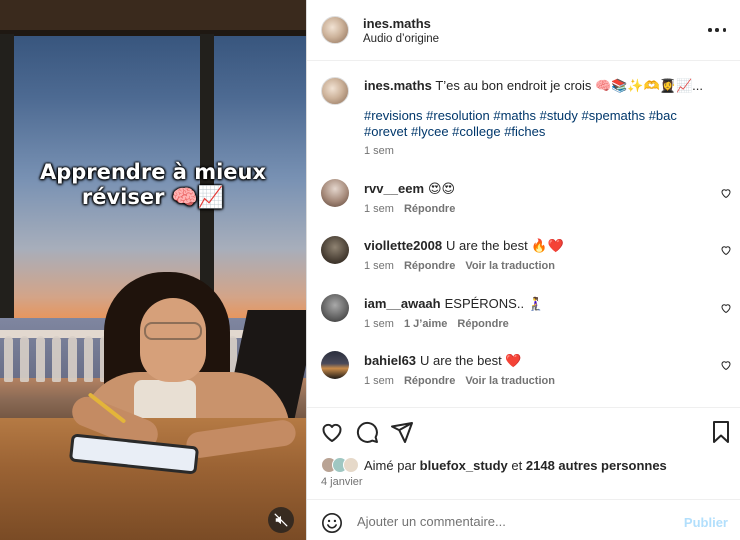  What do you see at coordinates (335, 91) in the screenshot?
I see `caption-avatar` at bounding box center [335, 91].